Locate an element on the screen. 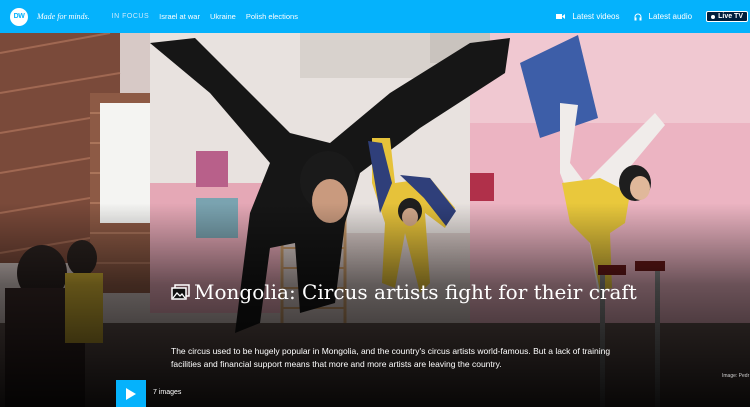 The width and height of the screenshot is (750, 407). play-gallery-button is located at coordinates (131, 393).